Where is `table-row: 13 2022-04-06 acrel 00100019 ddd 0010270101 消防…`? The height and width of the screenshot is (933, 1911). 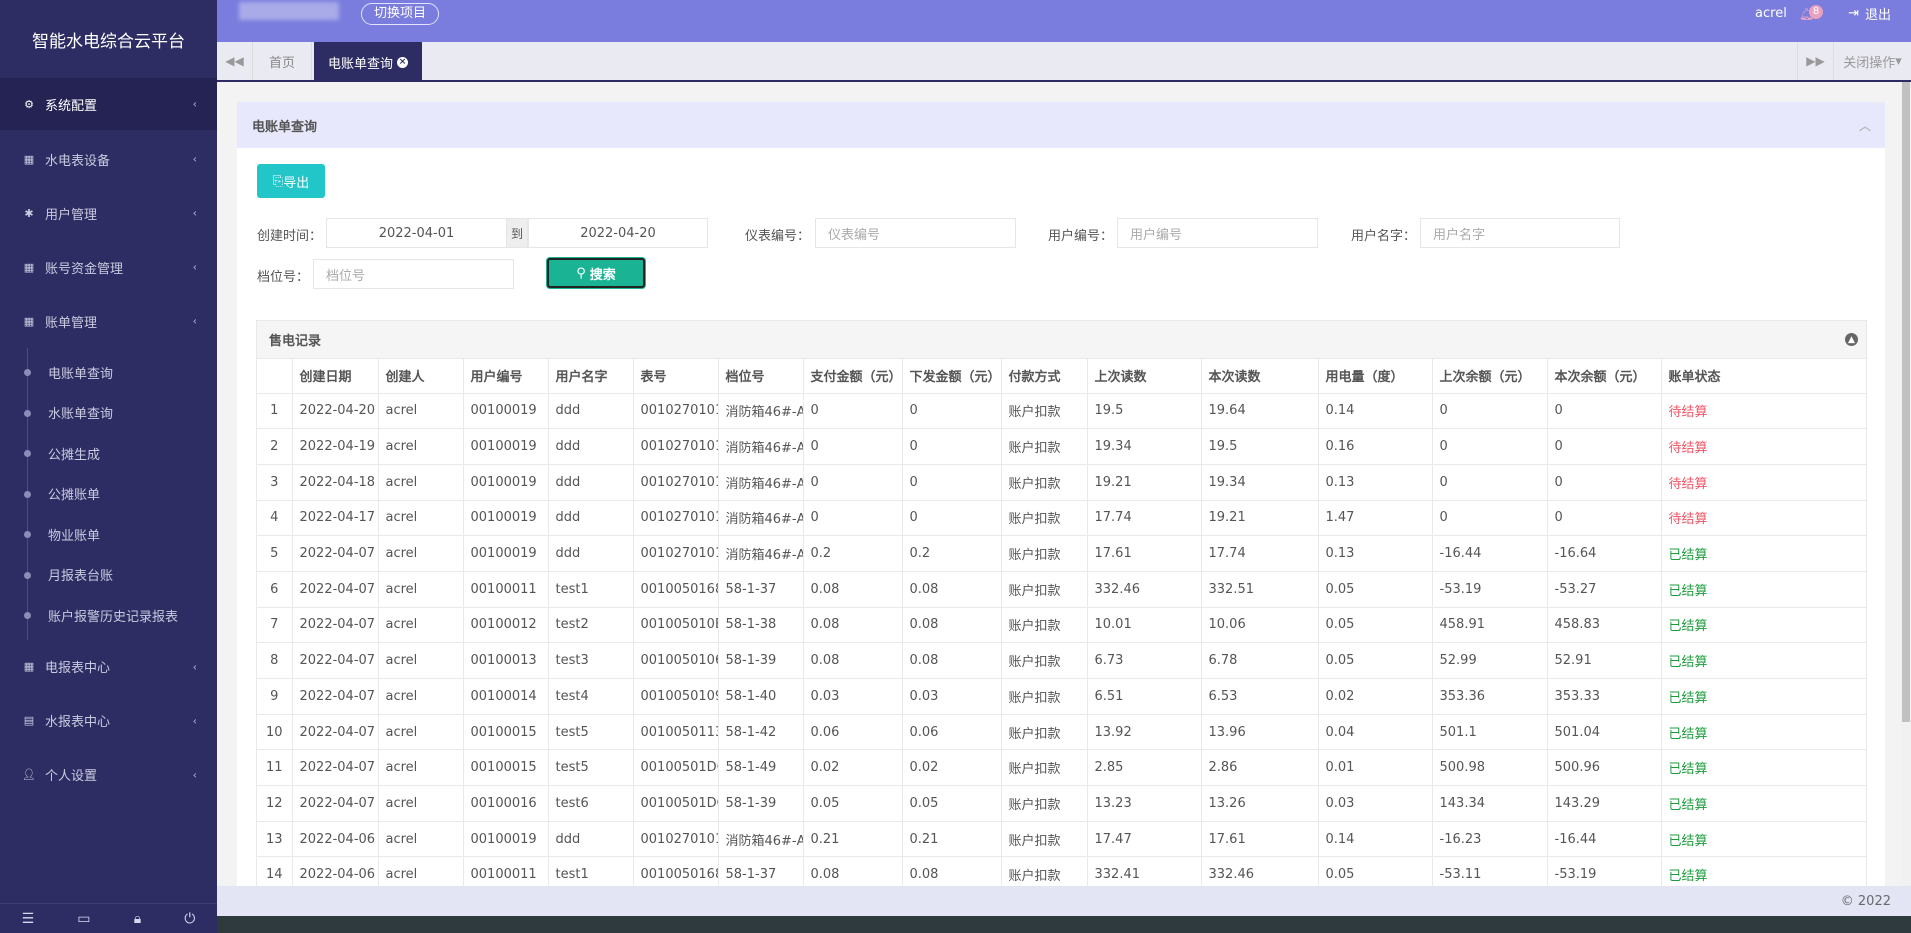 table-row: 13 2022-04-06 acrel 00100019 ddd 0010270101 消防… is located at coordinates (1061, 839).